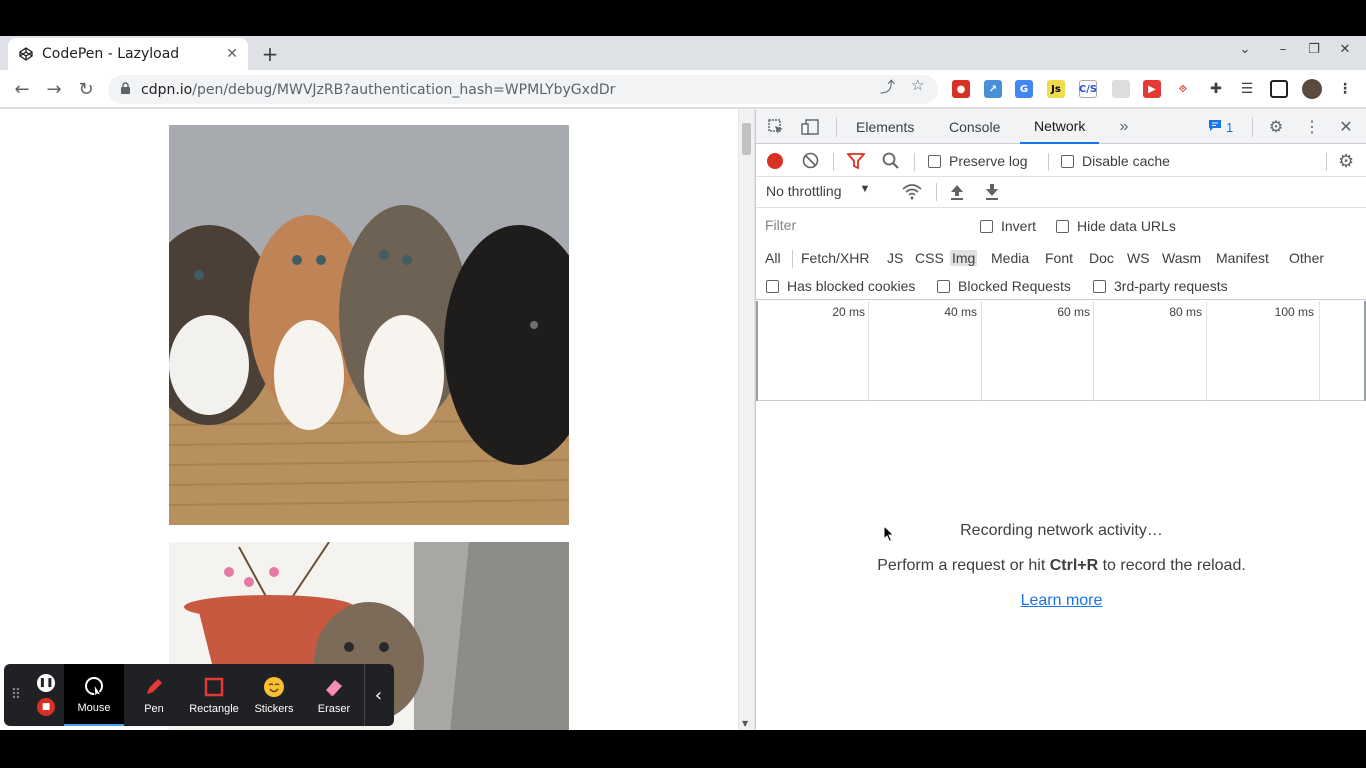  What do you see at coordinates (1345, 89) in the screenshot?
I see `menu-kebab-icon: ⋮` at bounding box center [1345, 89].